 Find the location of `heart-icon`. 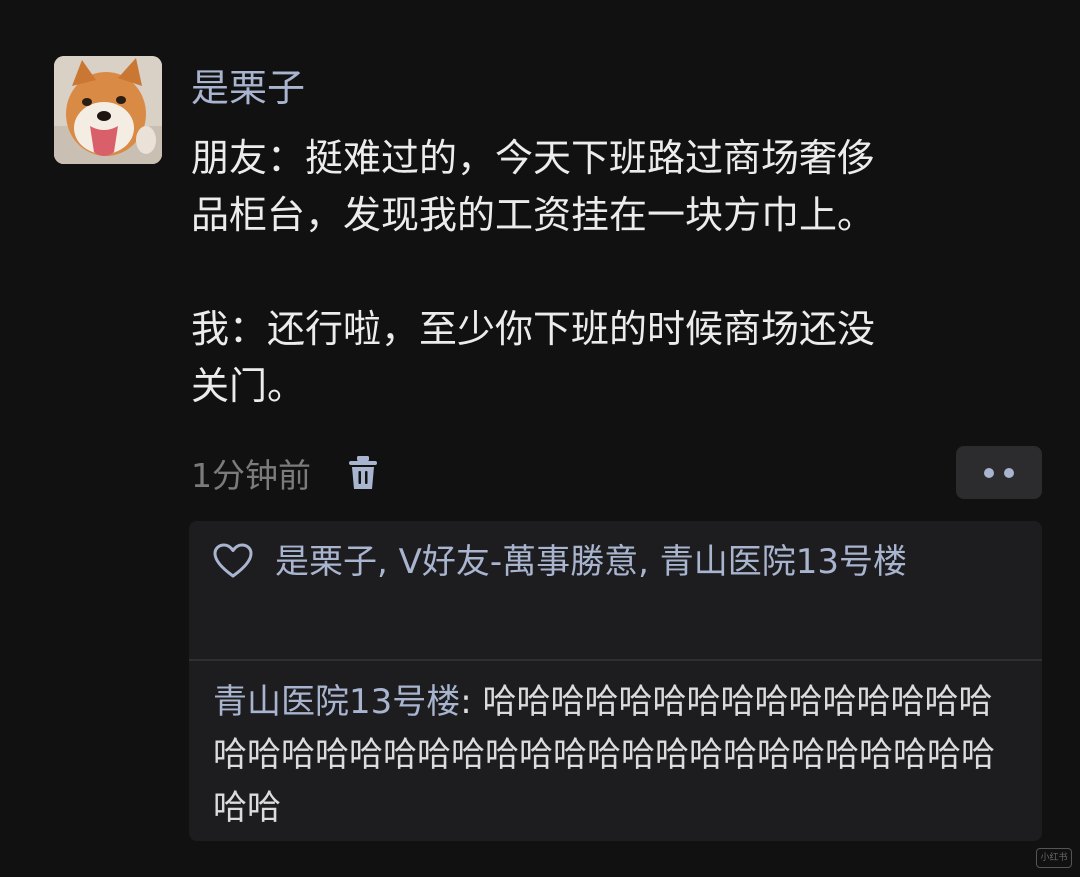

heart-icon is located at coordinates (233, 561).